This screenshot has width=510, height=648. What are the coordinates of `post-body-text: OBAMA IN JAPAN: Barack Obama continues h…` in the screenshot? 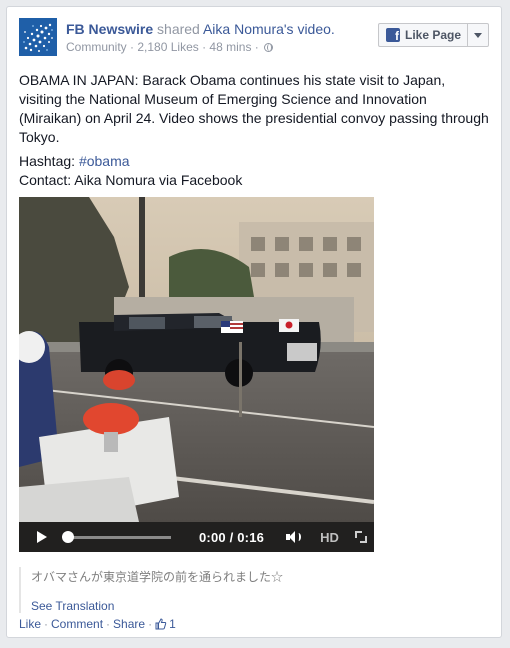 It's located at (254, 108).